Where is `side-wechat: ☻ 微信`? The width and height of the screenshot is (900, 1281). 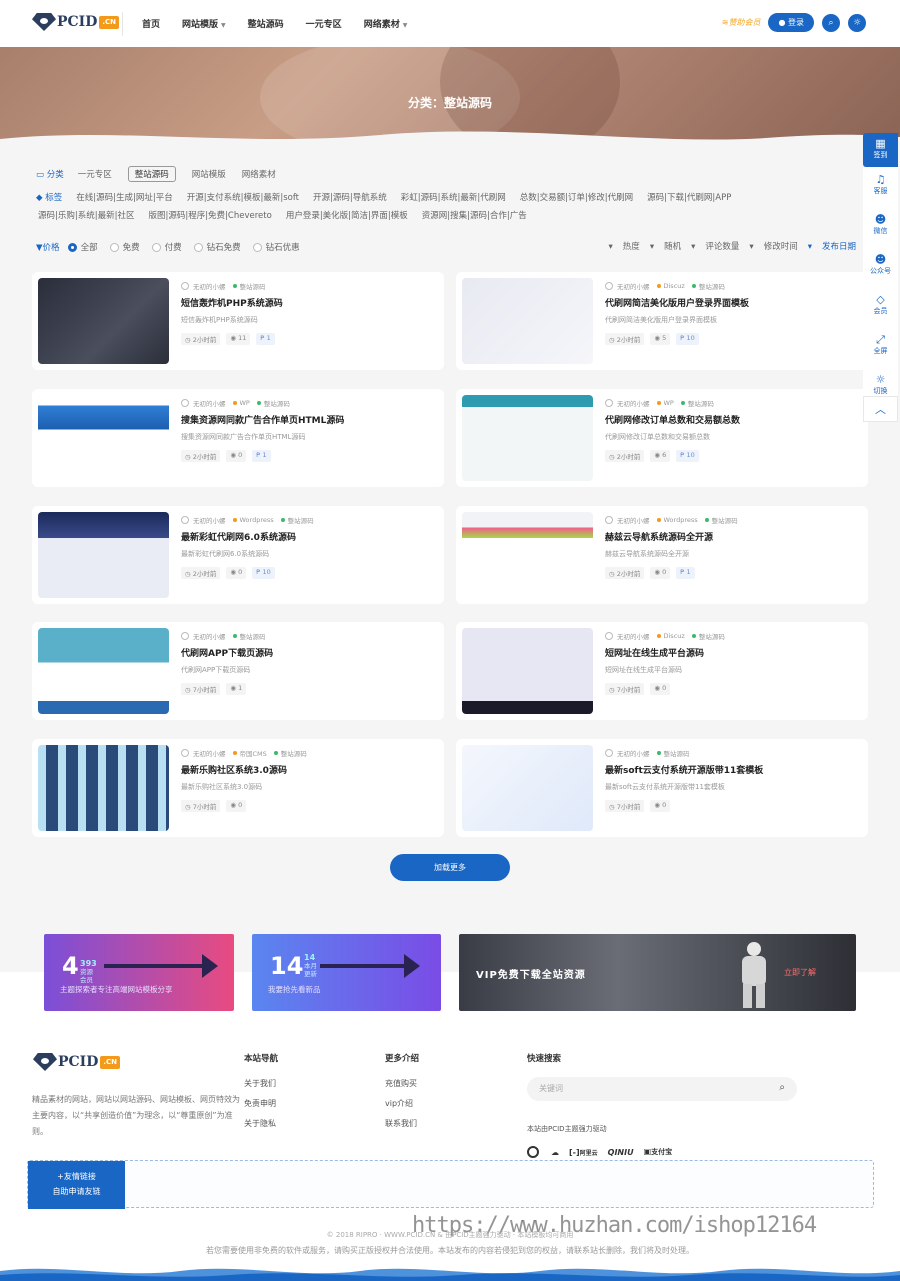 side-wechat: ☻ 微信 is located at coordinates (880, 227).